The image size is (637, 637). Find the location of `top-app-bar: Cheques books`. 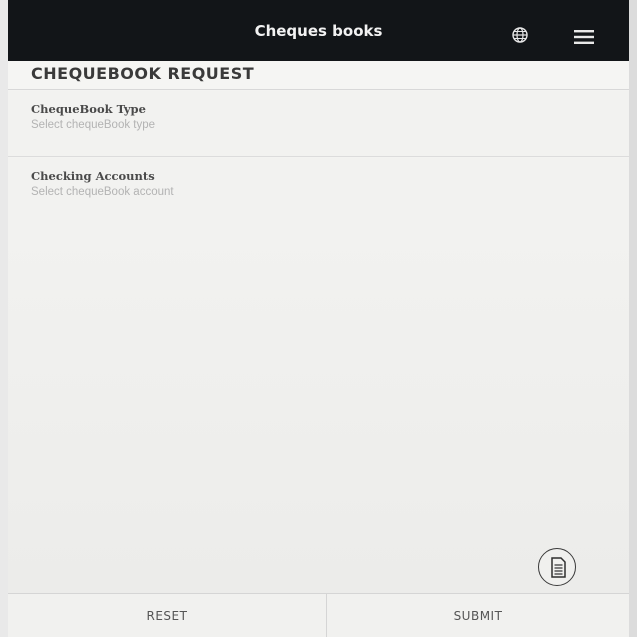

top-app-bar: Cheques books is located at coordinates (318, 30).